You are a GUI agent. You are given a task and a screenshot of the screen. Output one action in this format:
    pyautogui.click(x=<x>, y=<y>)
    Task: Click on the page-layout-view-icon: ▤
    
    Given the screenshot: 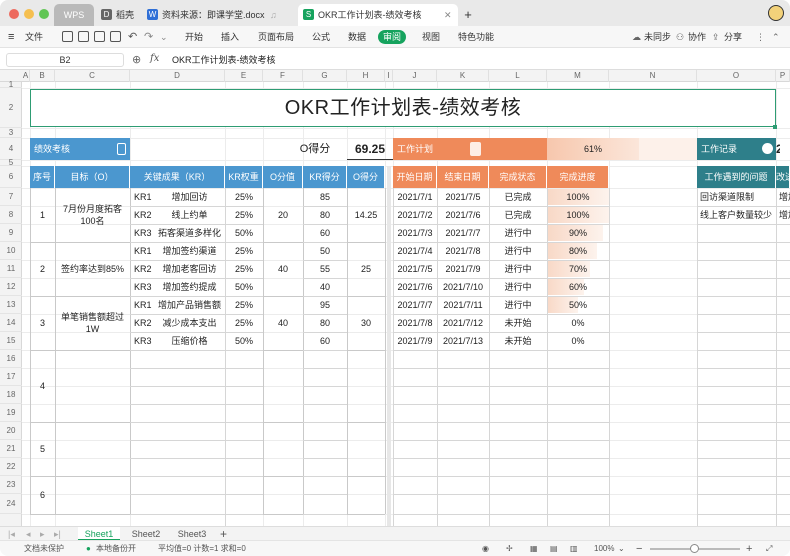 What is the action you would take?
    pyautogui.click(x=554, y=548)
    